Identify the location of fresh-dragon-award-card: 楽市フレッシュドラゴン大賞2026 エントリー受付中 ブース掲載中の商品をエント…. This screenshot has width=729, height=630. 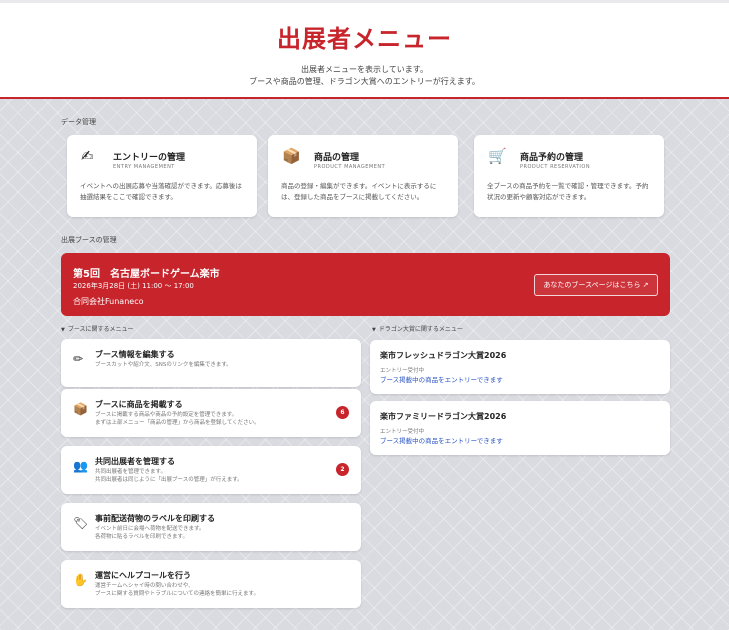
(520, 367).